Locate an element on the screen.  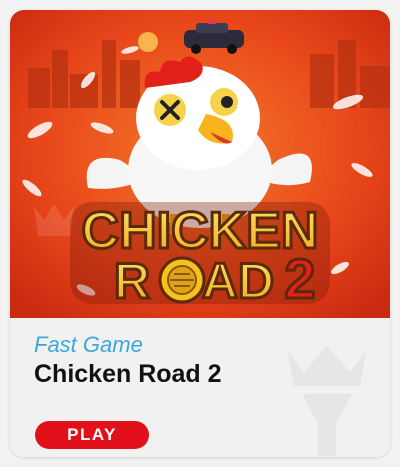
logo-line-1: CHICKEN is located at coordinates (200, 231).